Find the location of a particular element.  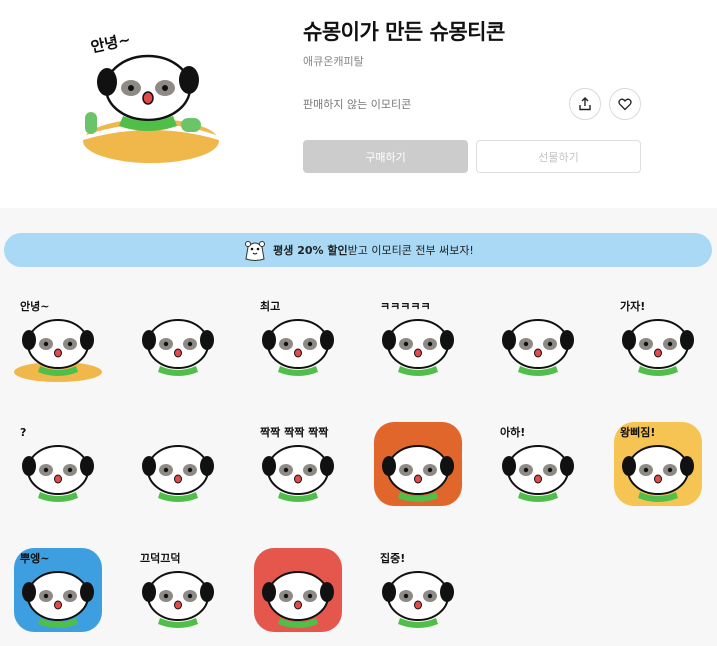

sticker-item: 왕삐짐! is located at coordinates (658, 462).